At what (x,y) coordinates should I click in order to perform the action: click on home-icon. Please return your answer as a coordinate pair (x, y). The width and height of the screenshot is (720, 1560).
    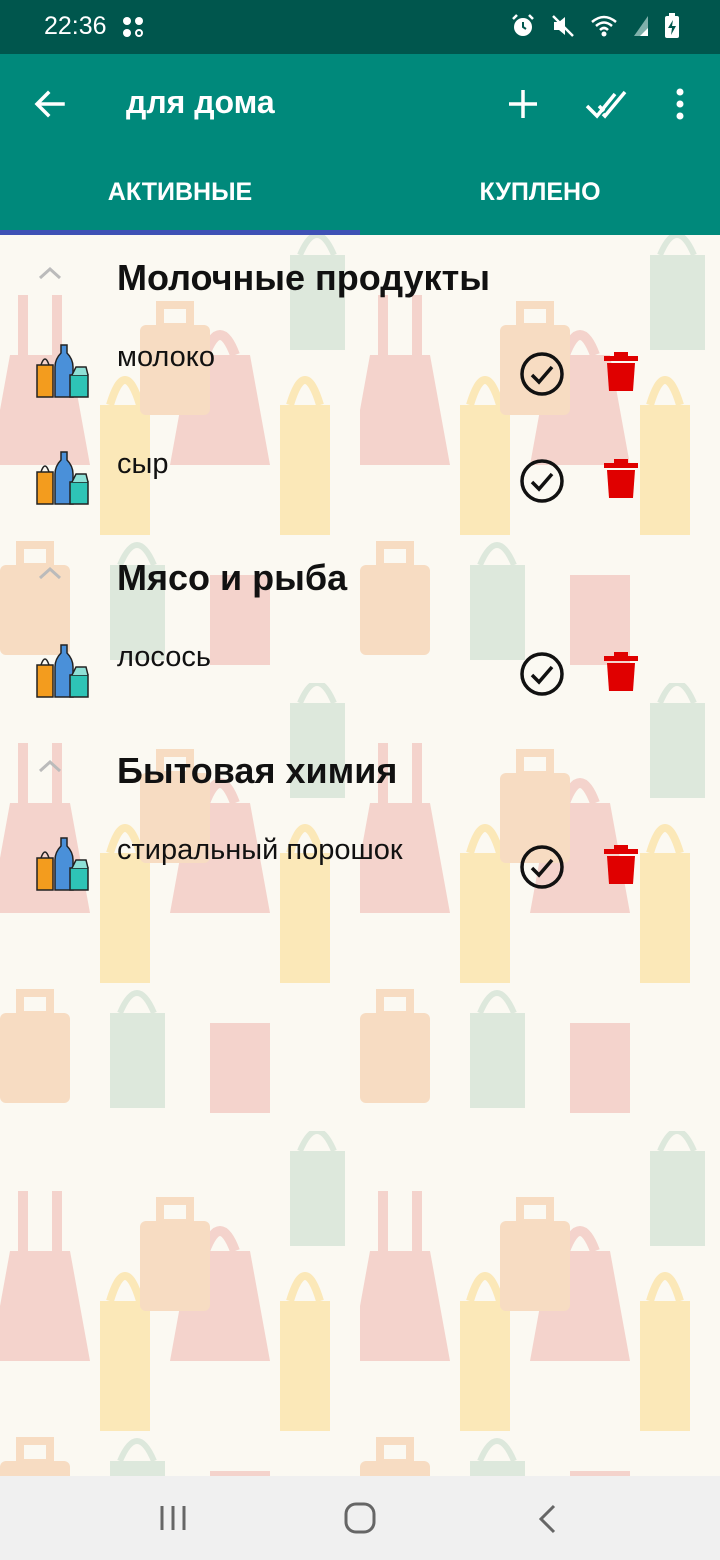
    Looking at the image, I should click on (360, 1518).